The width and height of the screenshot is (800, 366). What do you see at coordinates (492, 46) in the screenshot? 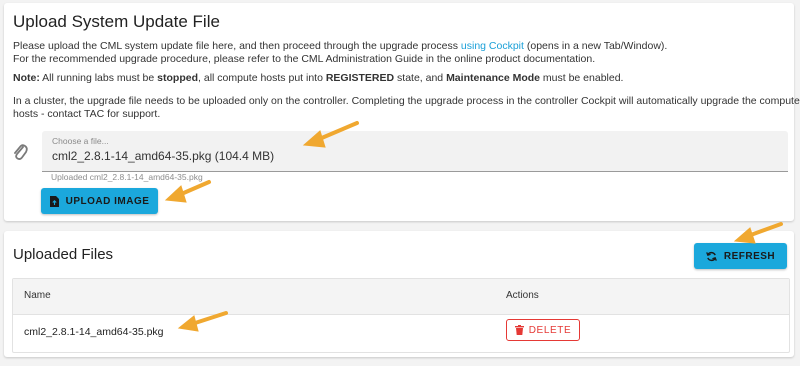
I see `cockpit-link: using Cockpit` at bounding box center [492, 46].